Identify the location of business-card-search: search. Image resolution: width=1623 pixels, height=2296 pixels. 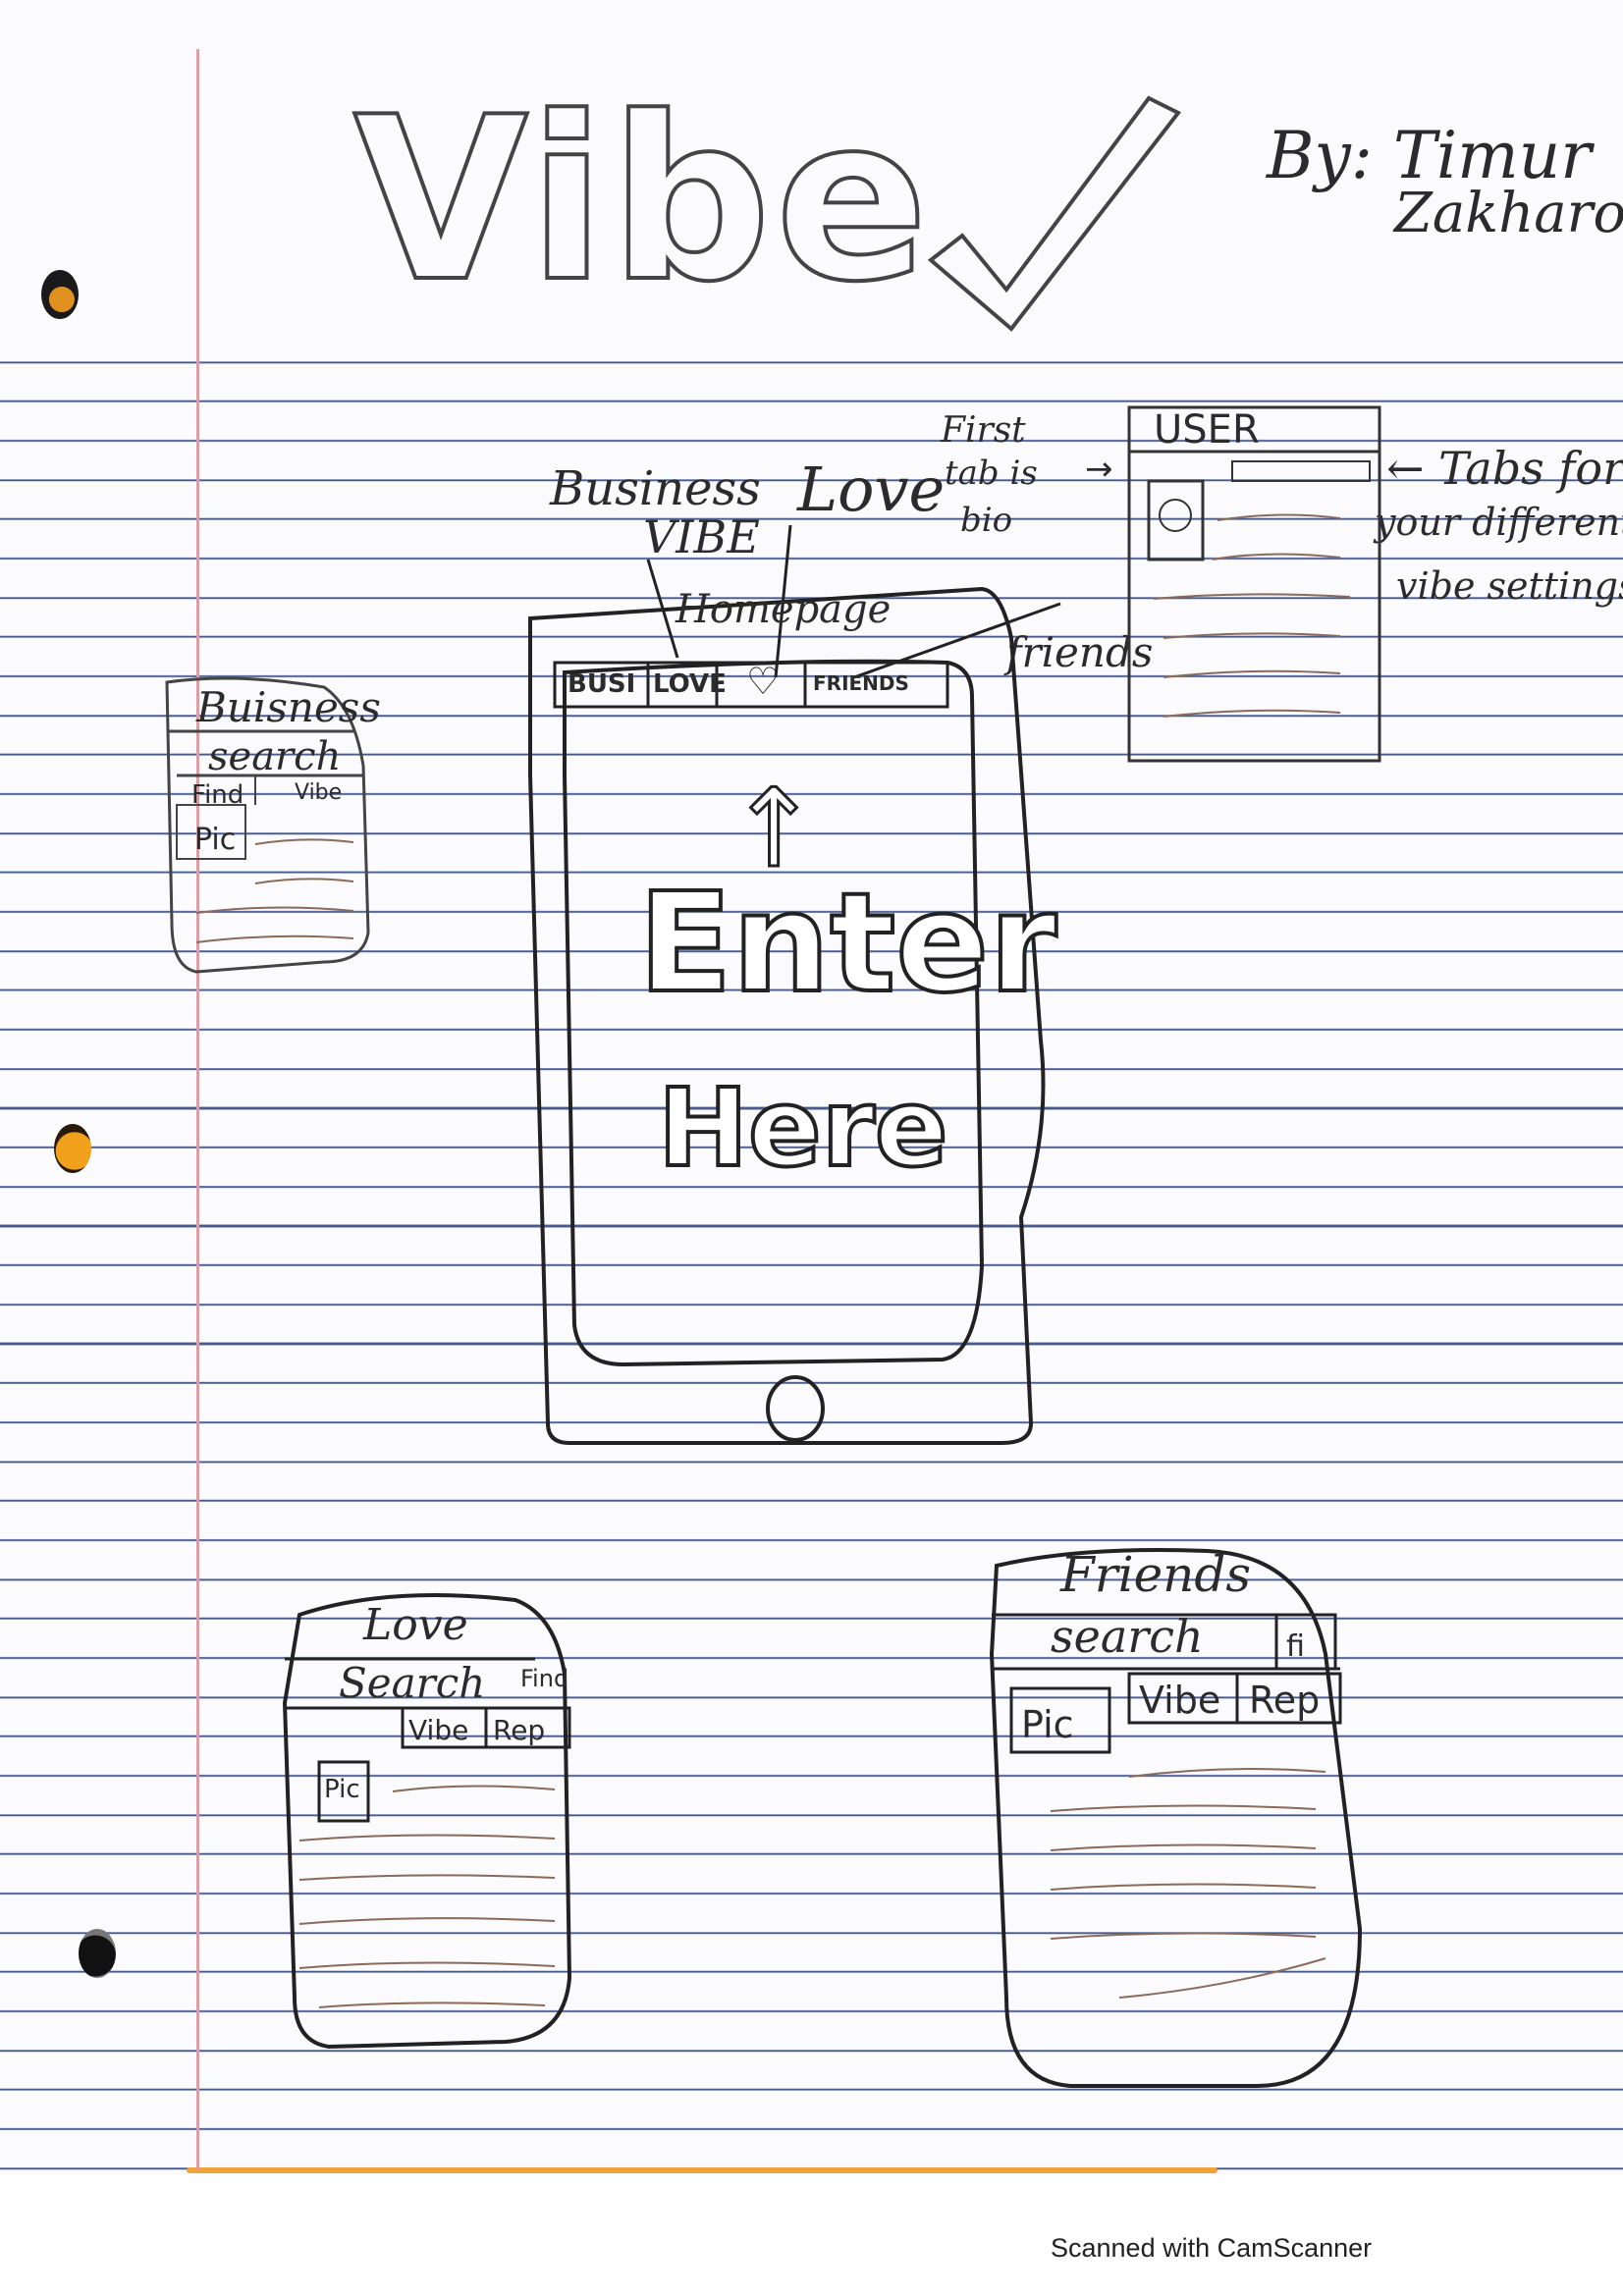
(274, 756).